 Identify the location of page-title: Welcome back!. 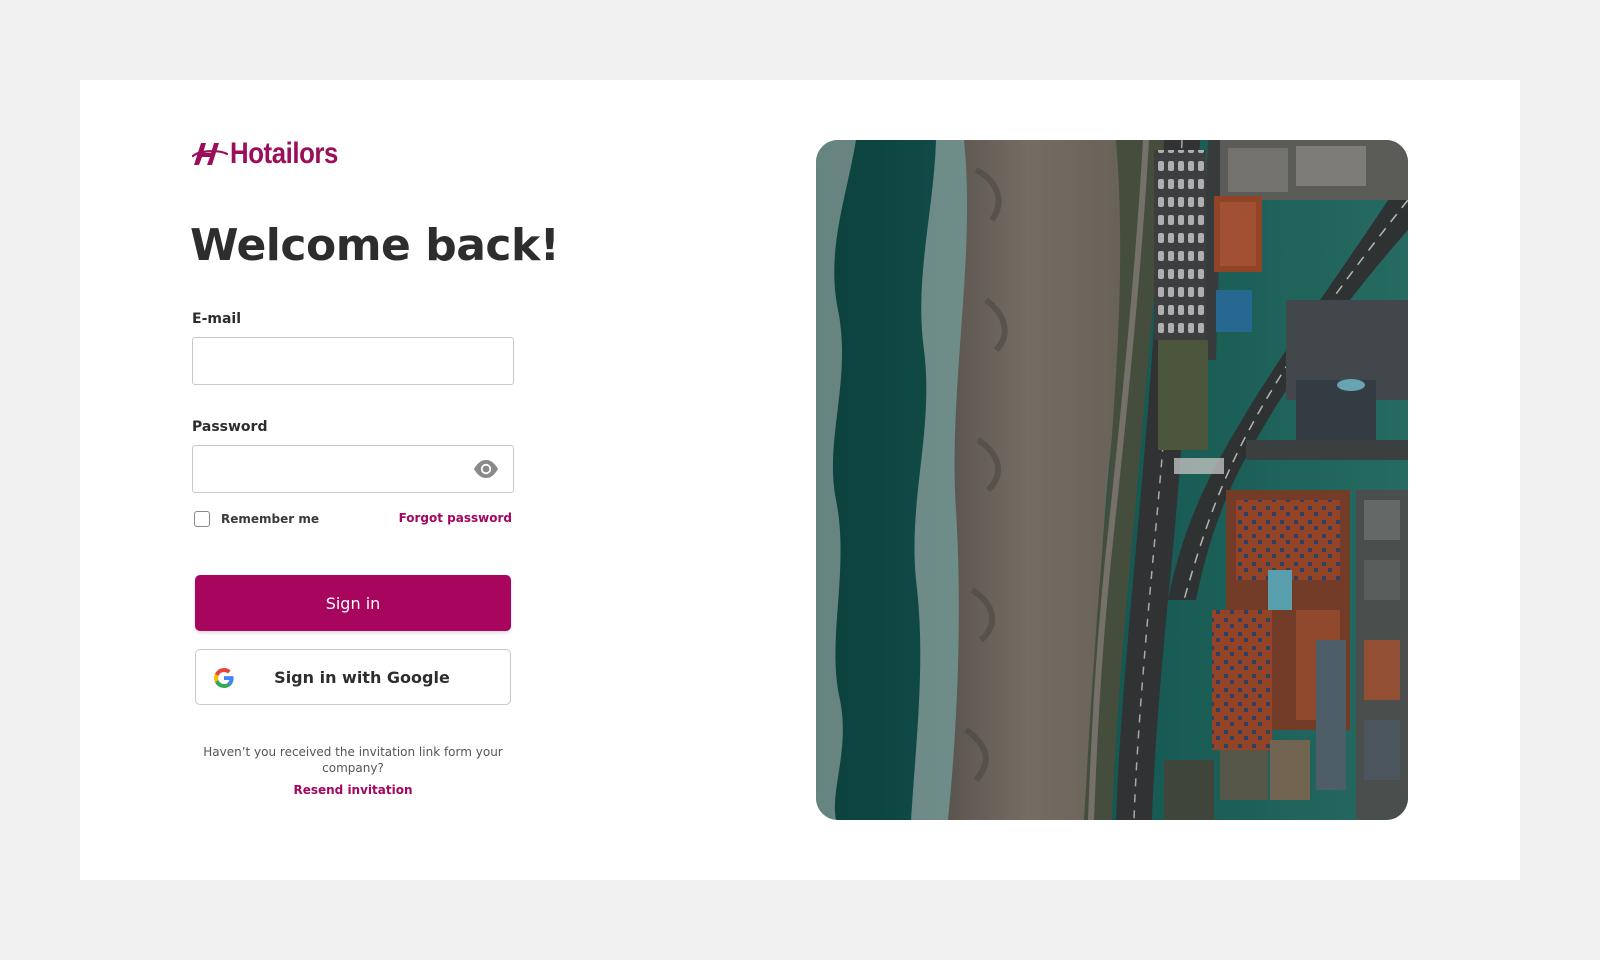
(375, 245).